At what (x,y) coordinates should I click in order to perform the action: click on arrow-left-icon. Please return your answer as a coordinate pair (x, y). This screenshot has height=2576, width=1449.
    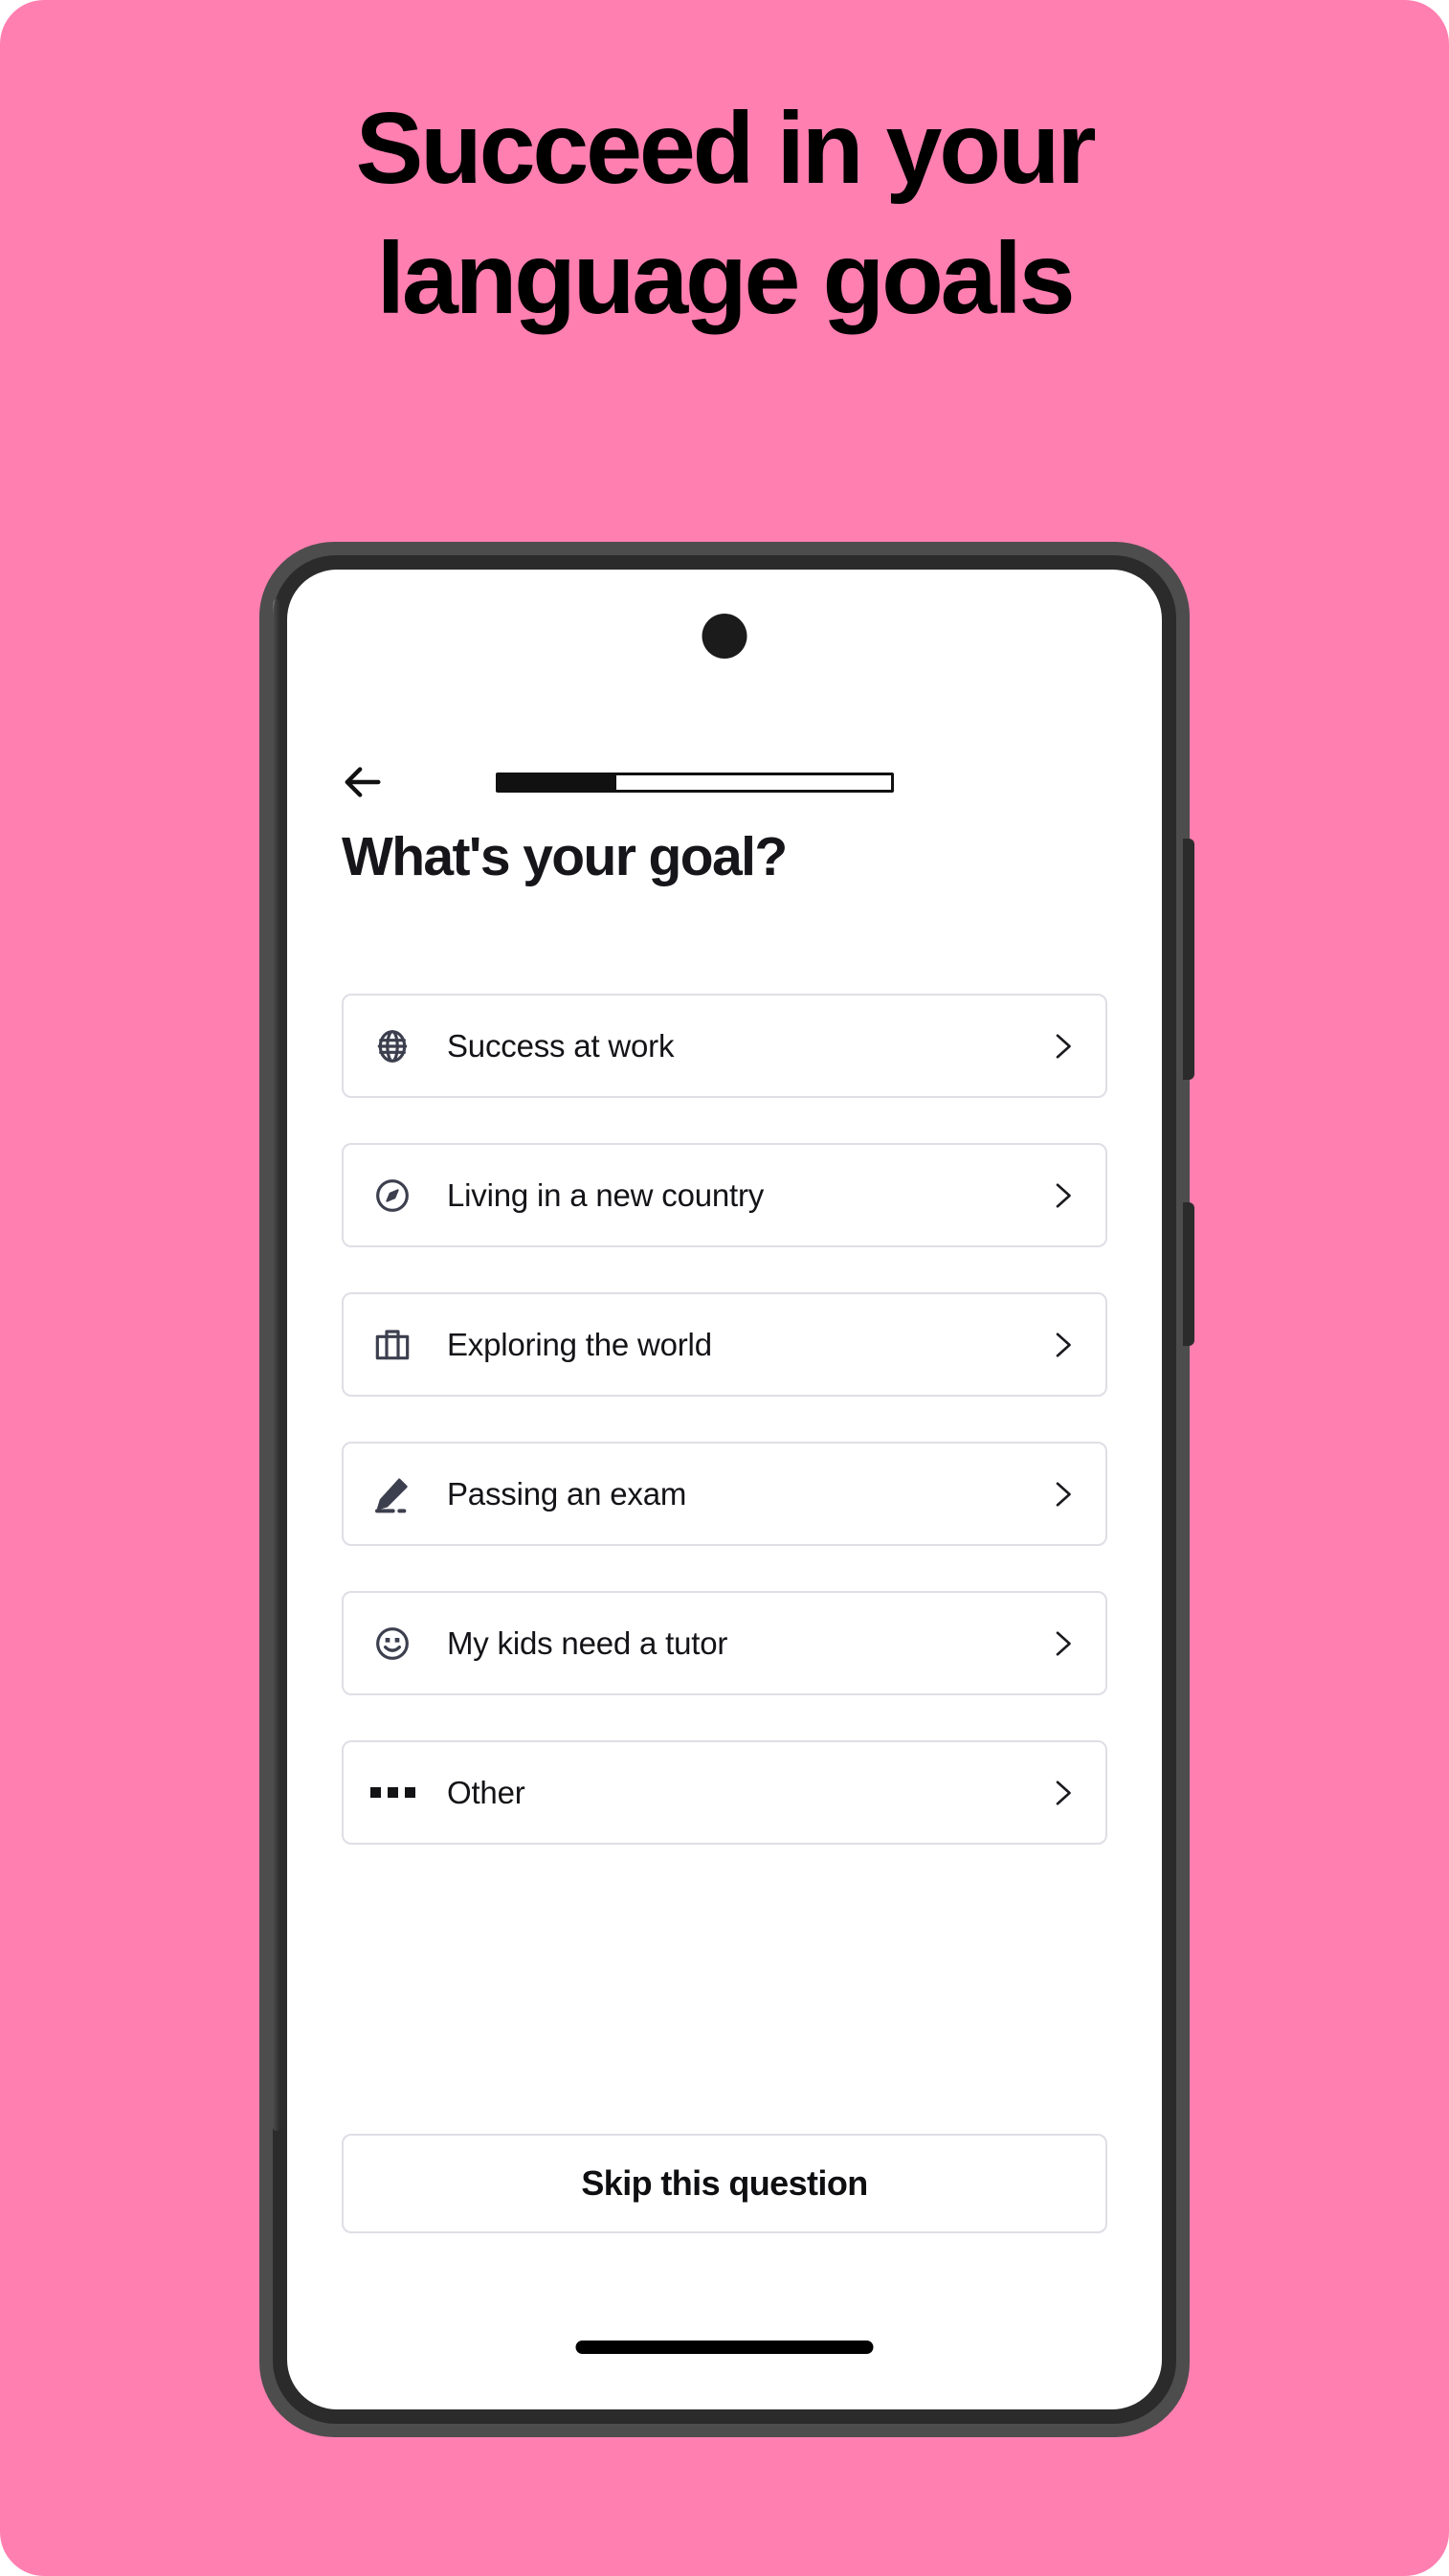
    Looking at the image, I should click on (367, 782).